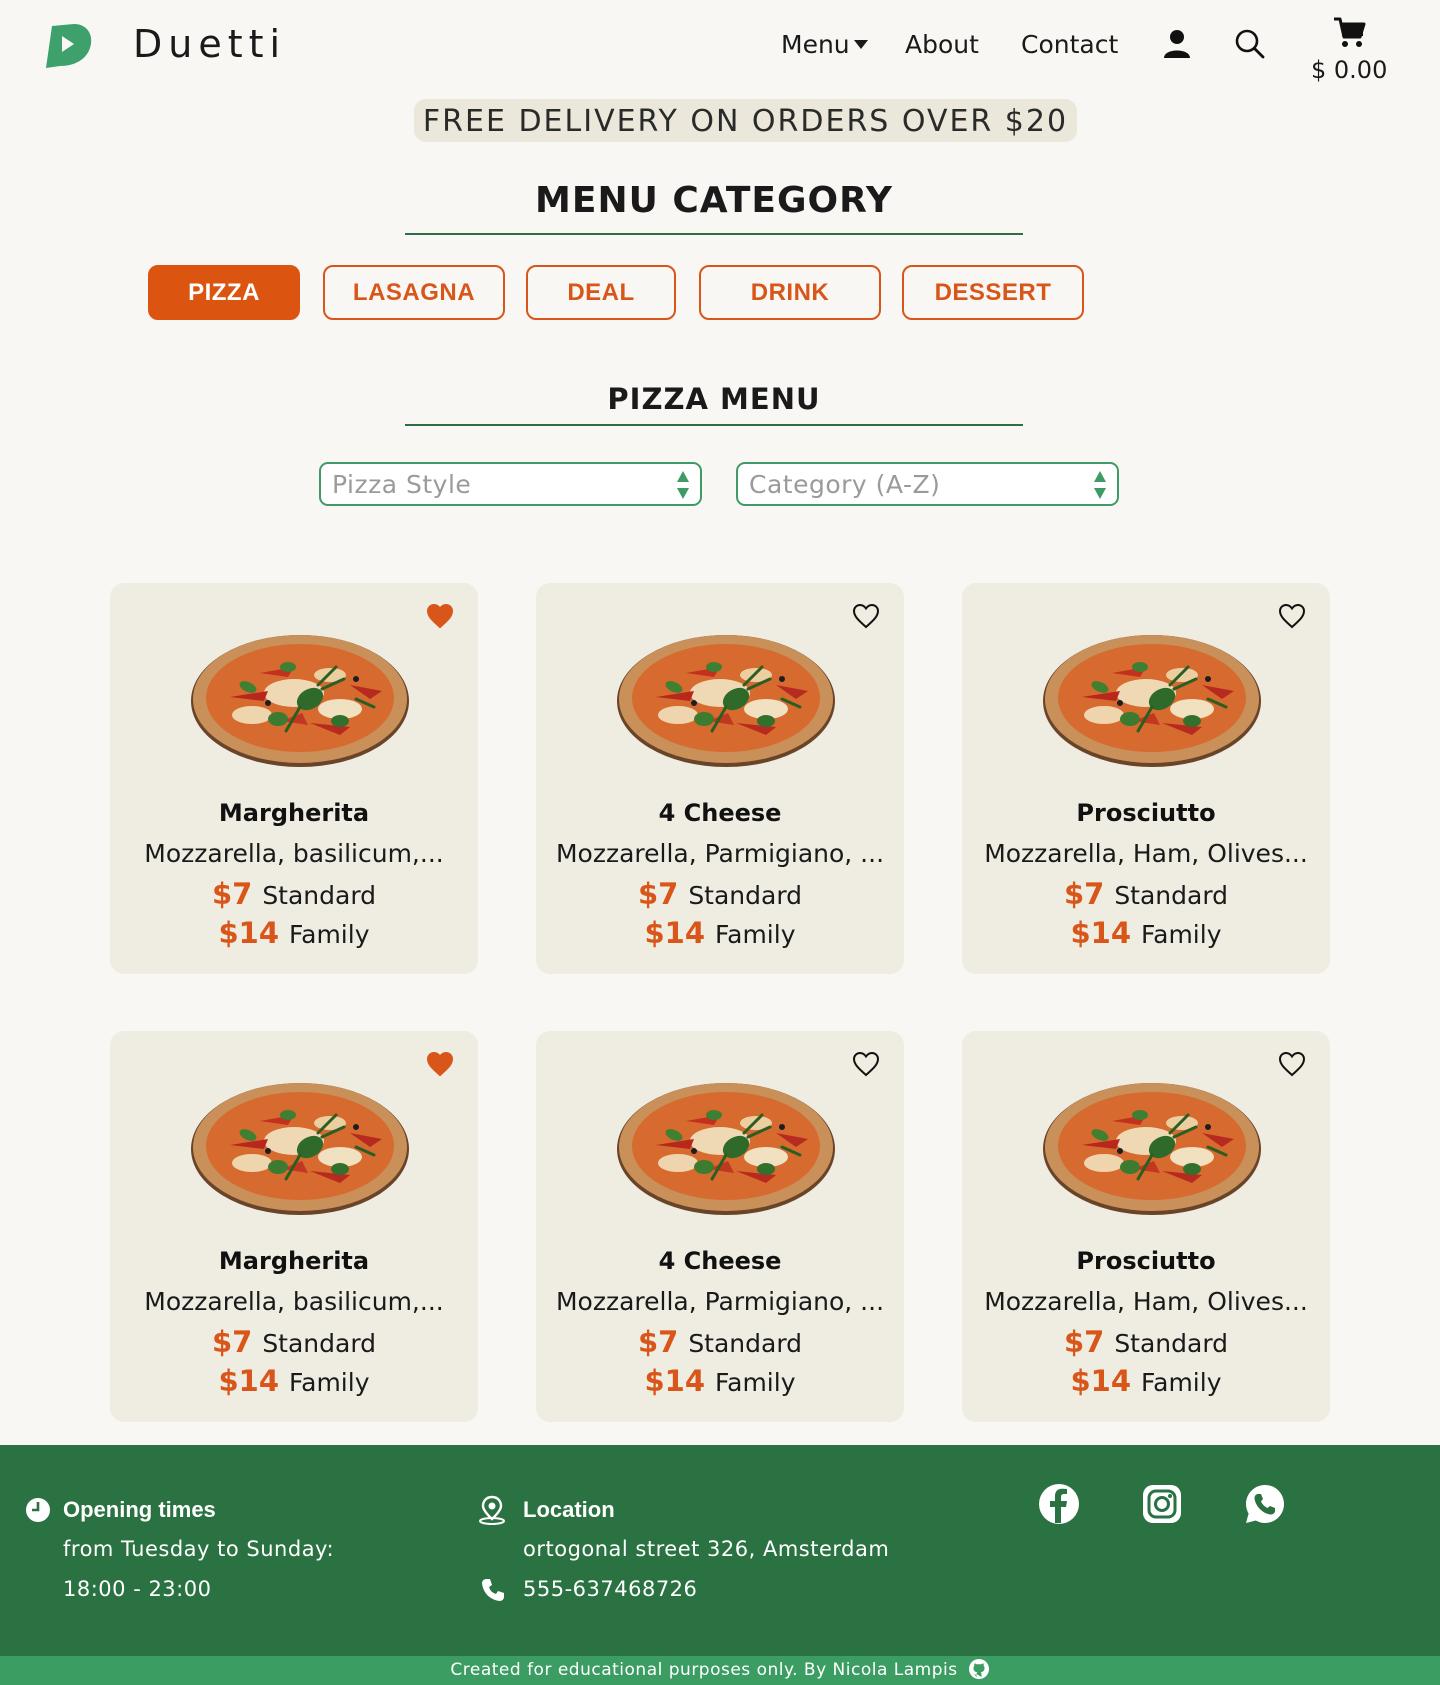  I want to click on github-icon, so click(979, 1669).